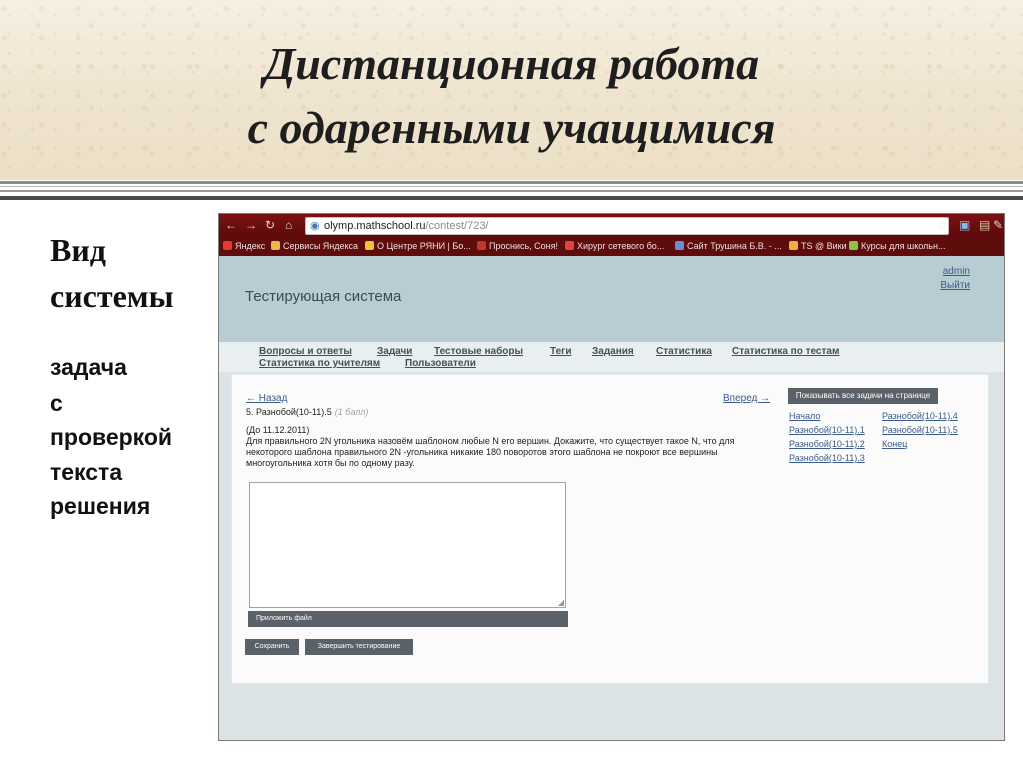 The height and width of the screenshot is (767, 1023). Describe the element at coordinates (827, 458) in the screenshot. I see `task-link: Разнобой(10-11).3` at that location.